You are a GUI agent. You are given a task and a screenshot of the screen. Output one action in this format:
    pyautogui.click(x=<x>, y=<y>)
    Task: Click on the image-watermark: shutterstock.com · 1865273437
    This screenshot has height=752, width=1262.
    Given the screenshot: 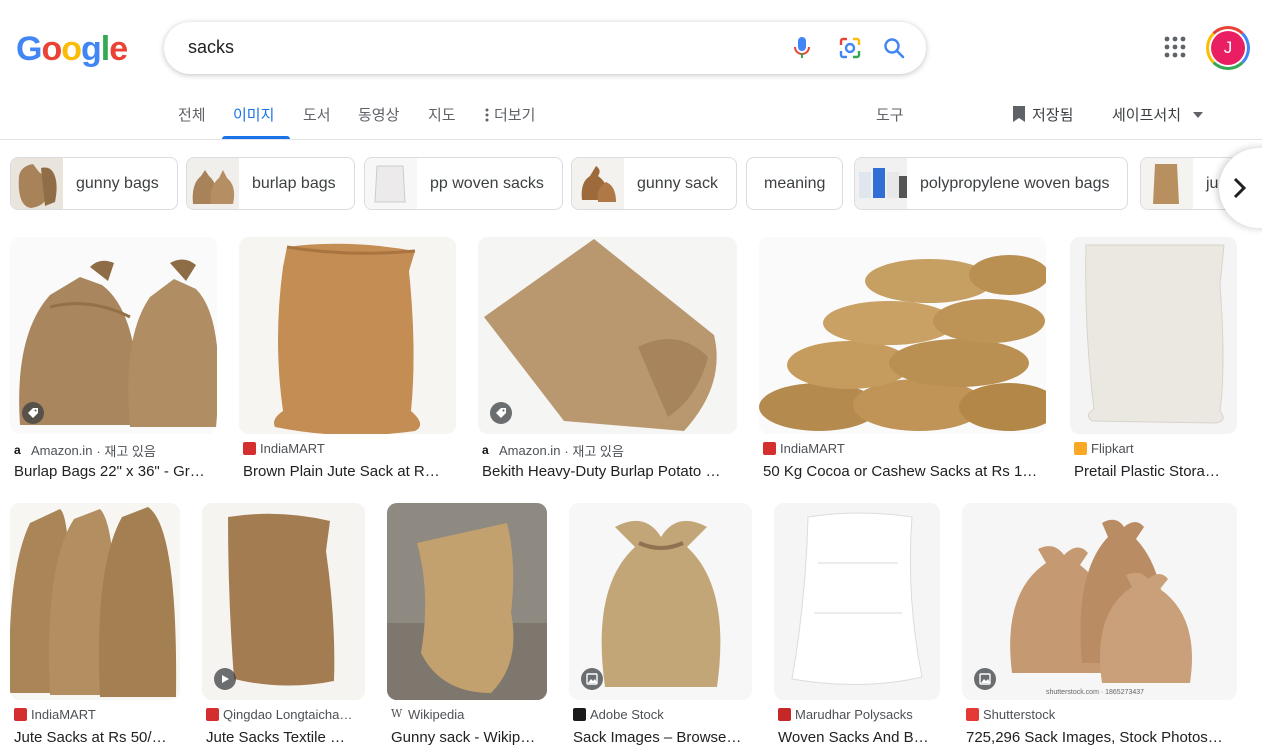 What is the action you would take?
    pyautogui.click(x=1095, y=692)
    